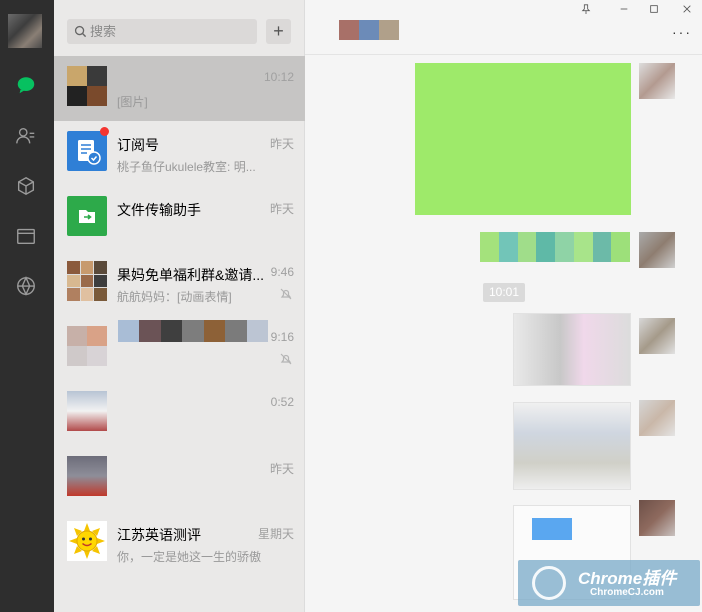 The width and height of the screenshot is (702, 612). What do you see at coordinates (174, 297) in the screenshot?
I see `chat-preview: 航航妈妈：[动画表情]` at bounding box center [174, 297].